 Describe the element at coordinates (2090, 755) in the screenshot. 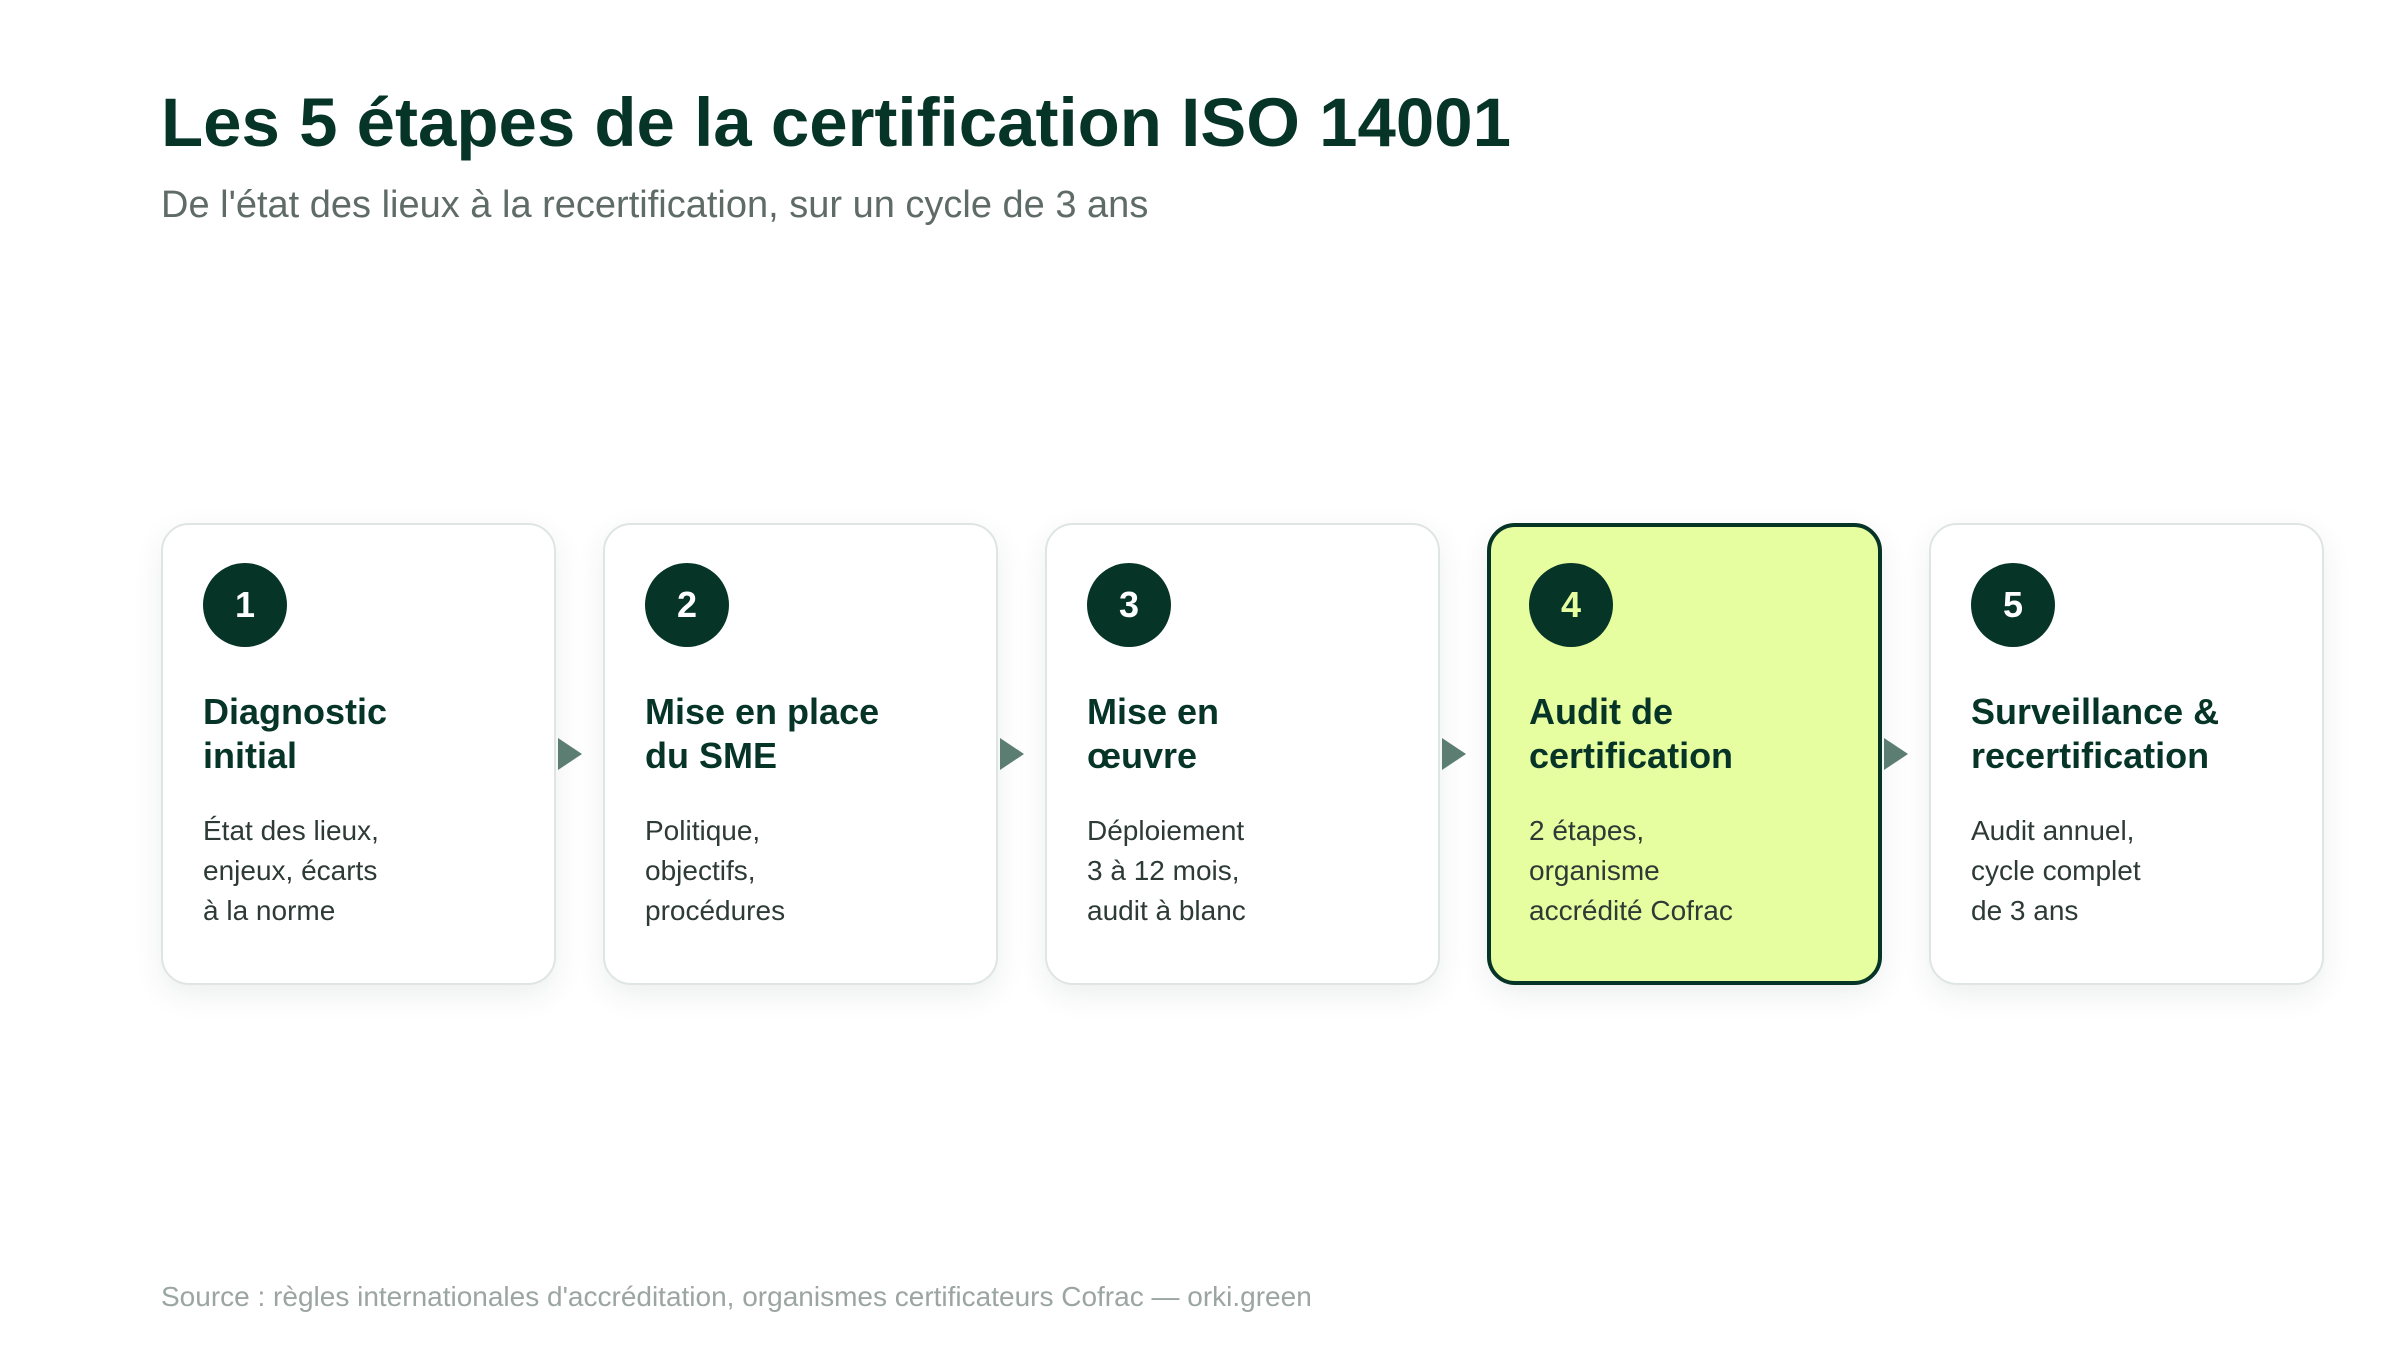

I see `step-title-line: recertification` at that location.